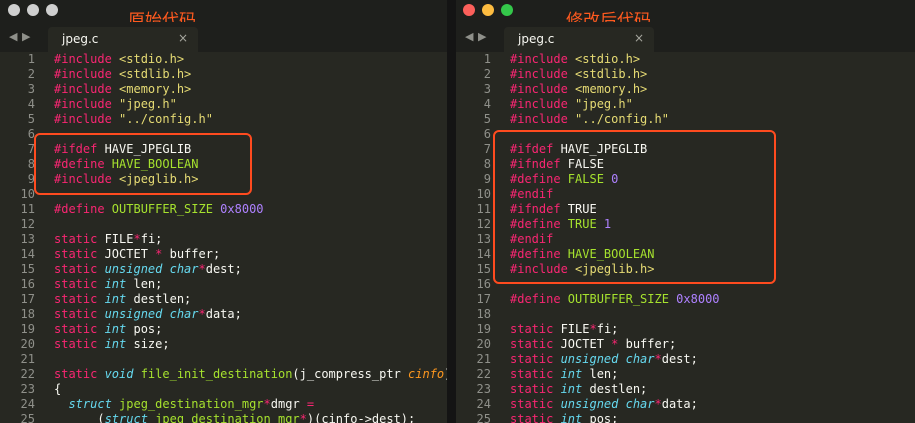 The width and height of the screenshot is (915, 423). What do you see at coordinates (350, 374) in the screenshot?
I see `code-token: (j_compress_ptr` at bounding box center [350, 374].